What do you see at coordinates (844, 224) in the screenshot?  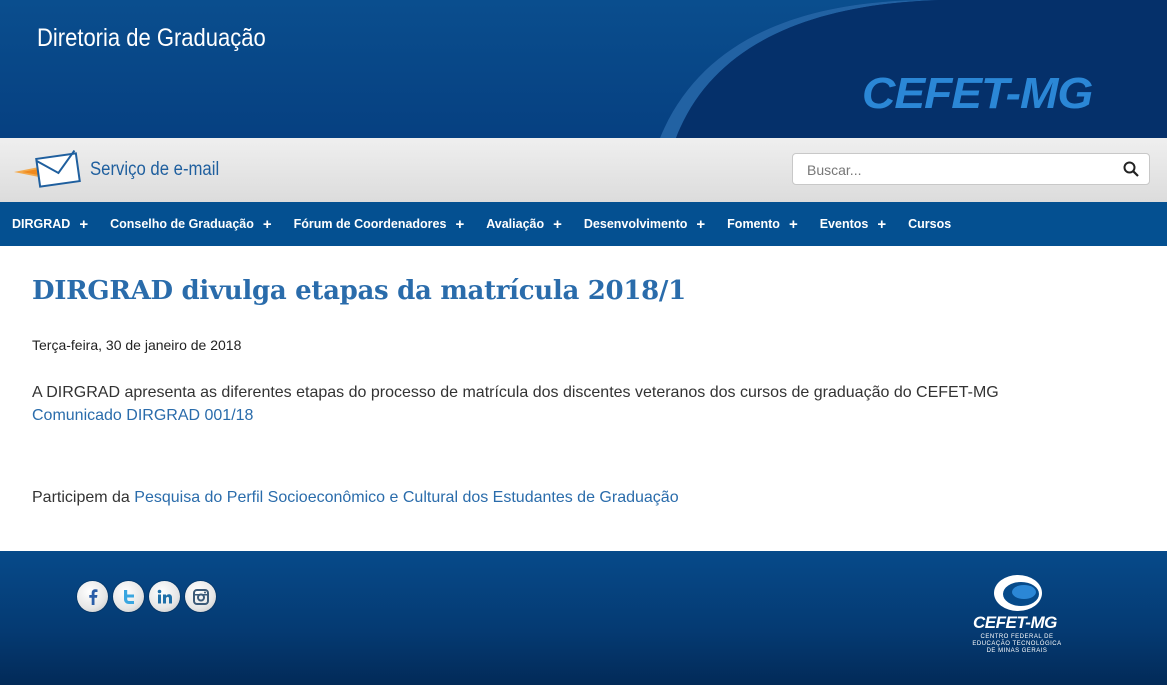 I see `nav-item-label: Eventos` at bounding box center [844, 224].